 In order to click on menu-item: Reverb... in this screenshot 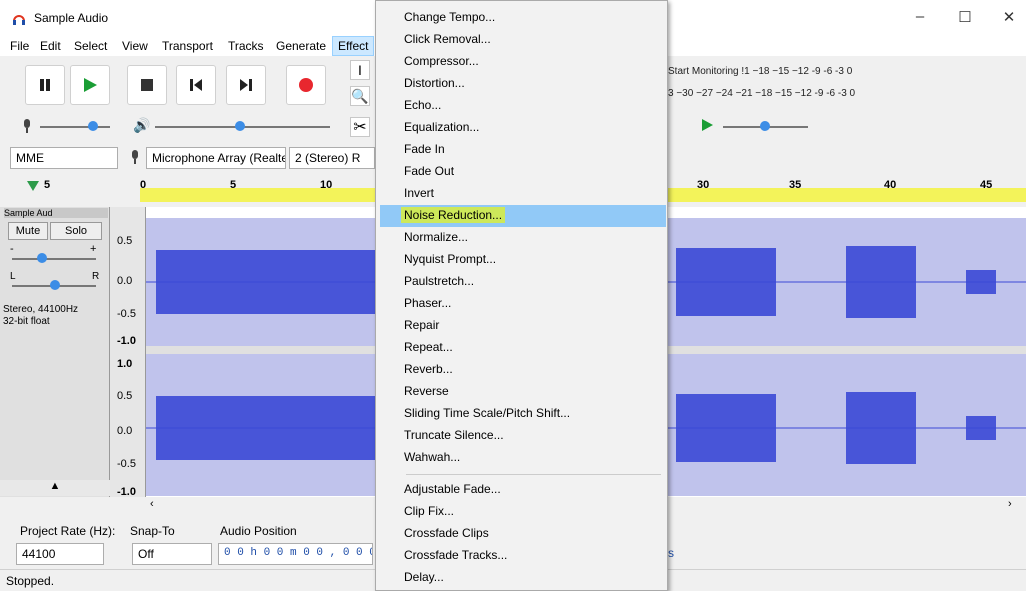, I will do `click(523, 370)`.